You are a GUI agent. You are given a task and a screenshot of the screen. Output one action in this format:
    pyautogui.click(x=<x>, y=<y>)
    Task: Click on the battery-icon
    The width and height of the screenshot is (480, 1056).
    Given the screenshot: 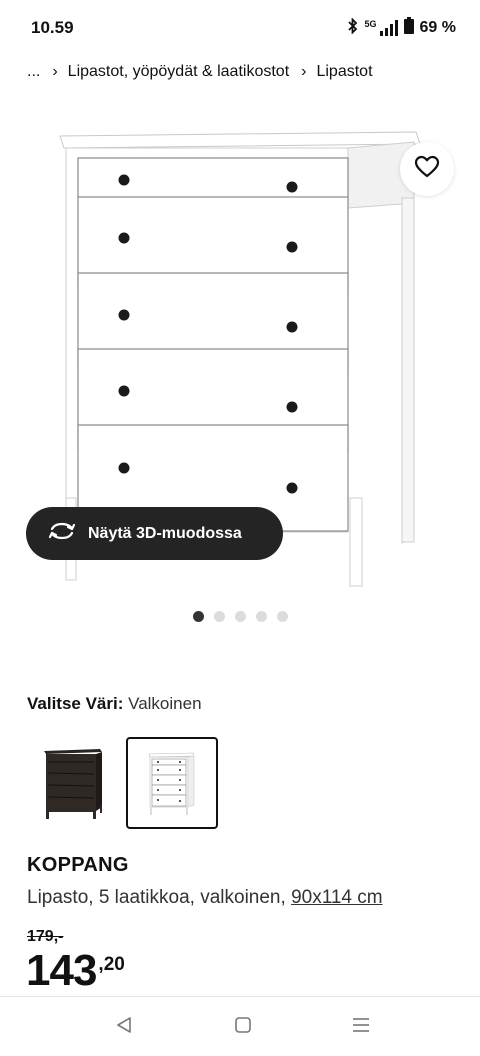 What is the action you would take?
    pyautogui.click(x=408, y=28)
    